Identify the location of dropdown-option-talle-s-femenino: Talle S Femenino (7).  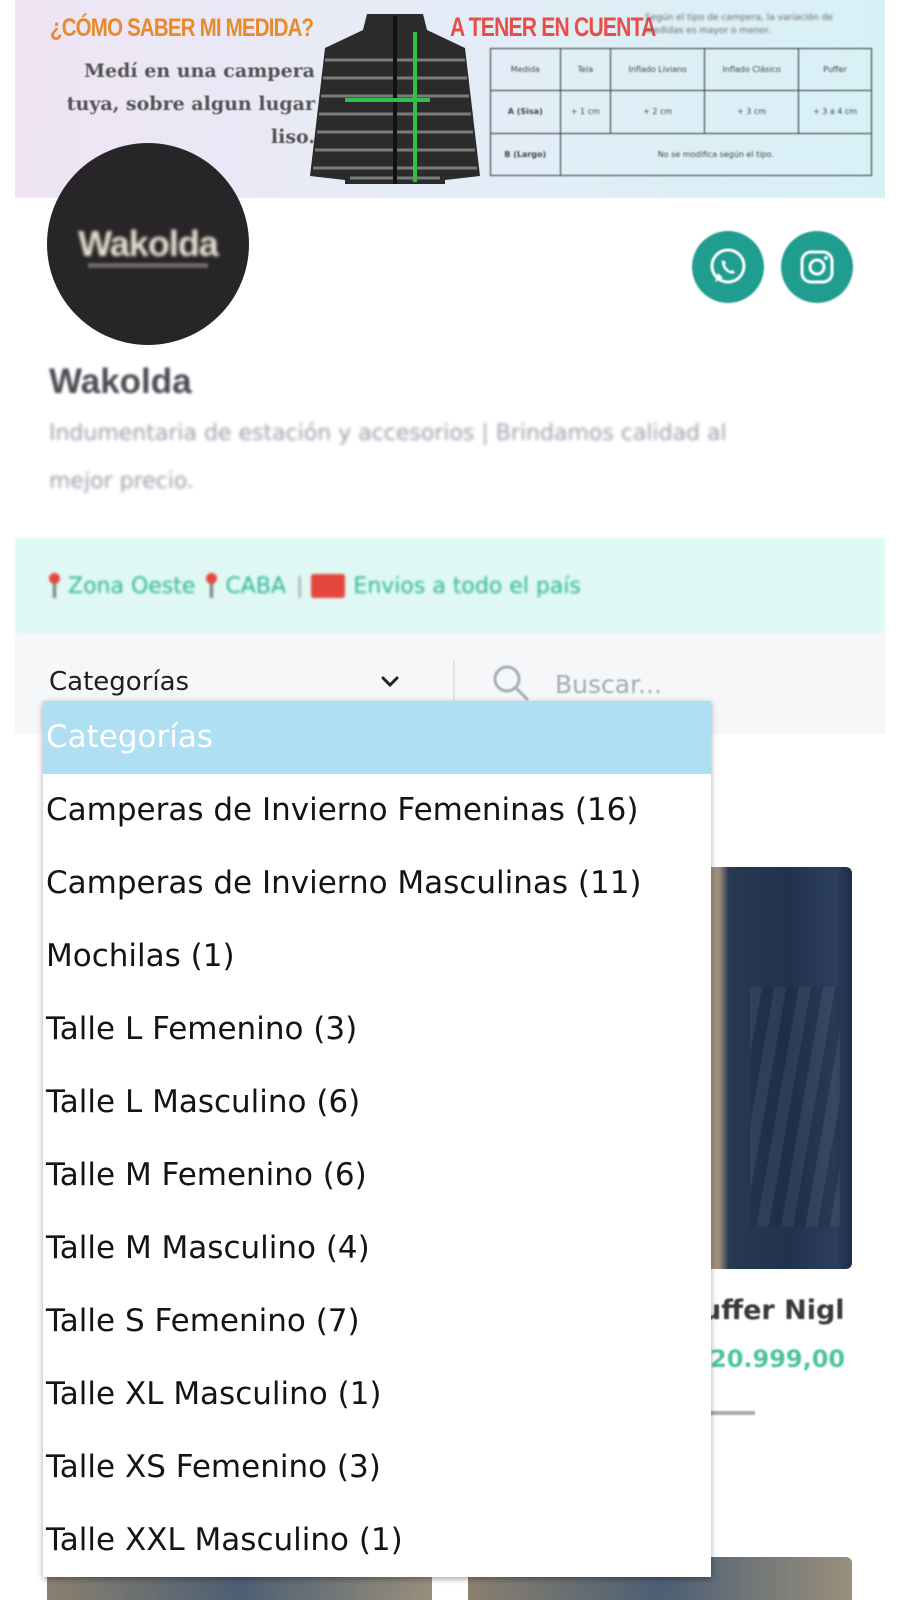
(377, 1321).